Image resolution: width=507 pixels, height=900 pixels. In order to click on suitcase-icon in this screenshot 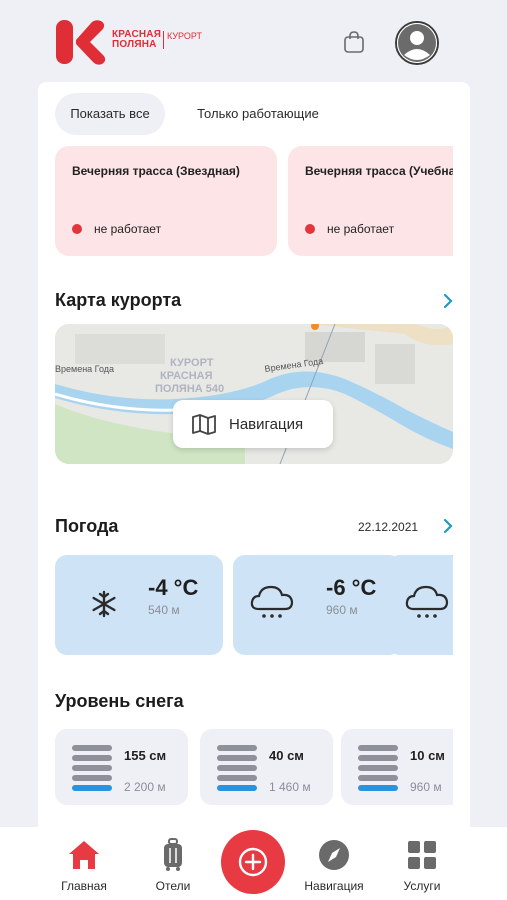, I will do `click(173, 854)`.